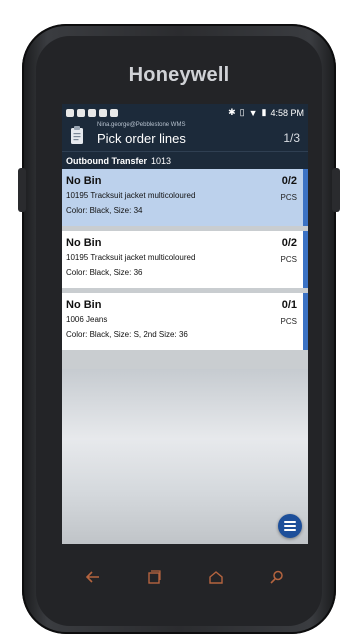 Image resolution: width=358 pixels, height=639 pixels. Describe the element at coordinates (106, 160) in the screenshot. I see `sub-header-label: Outbound Transfer` at that location.